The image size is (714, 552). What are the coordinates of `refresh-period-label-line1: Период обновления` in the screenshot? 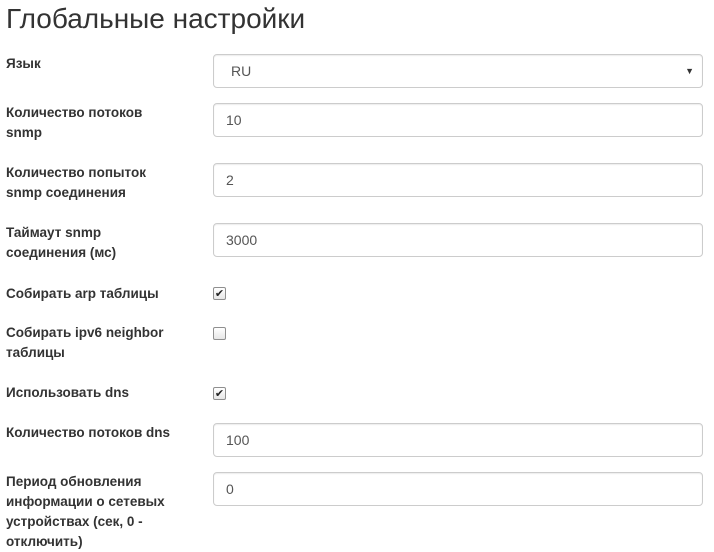 It's located at (74, 481).